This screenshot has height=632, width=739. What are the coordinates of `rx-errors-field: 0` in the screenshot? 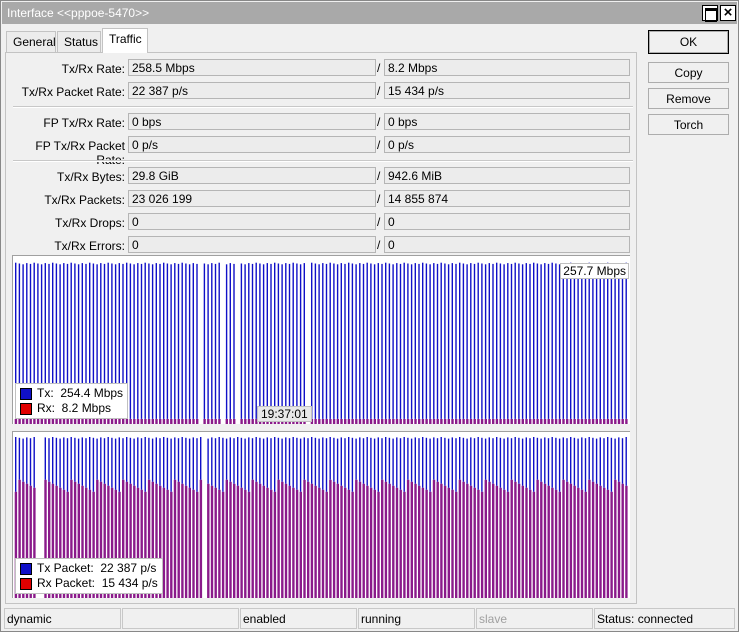 It's located at (507, 244).